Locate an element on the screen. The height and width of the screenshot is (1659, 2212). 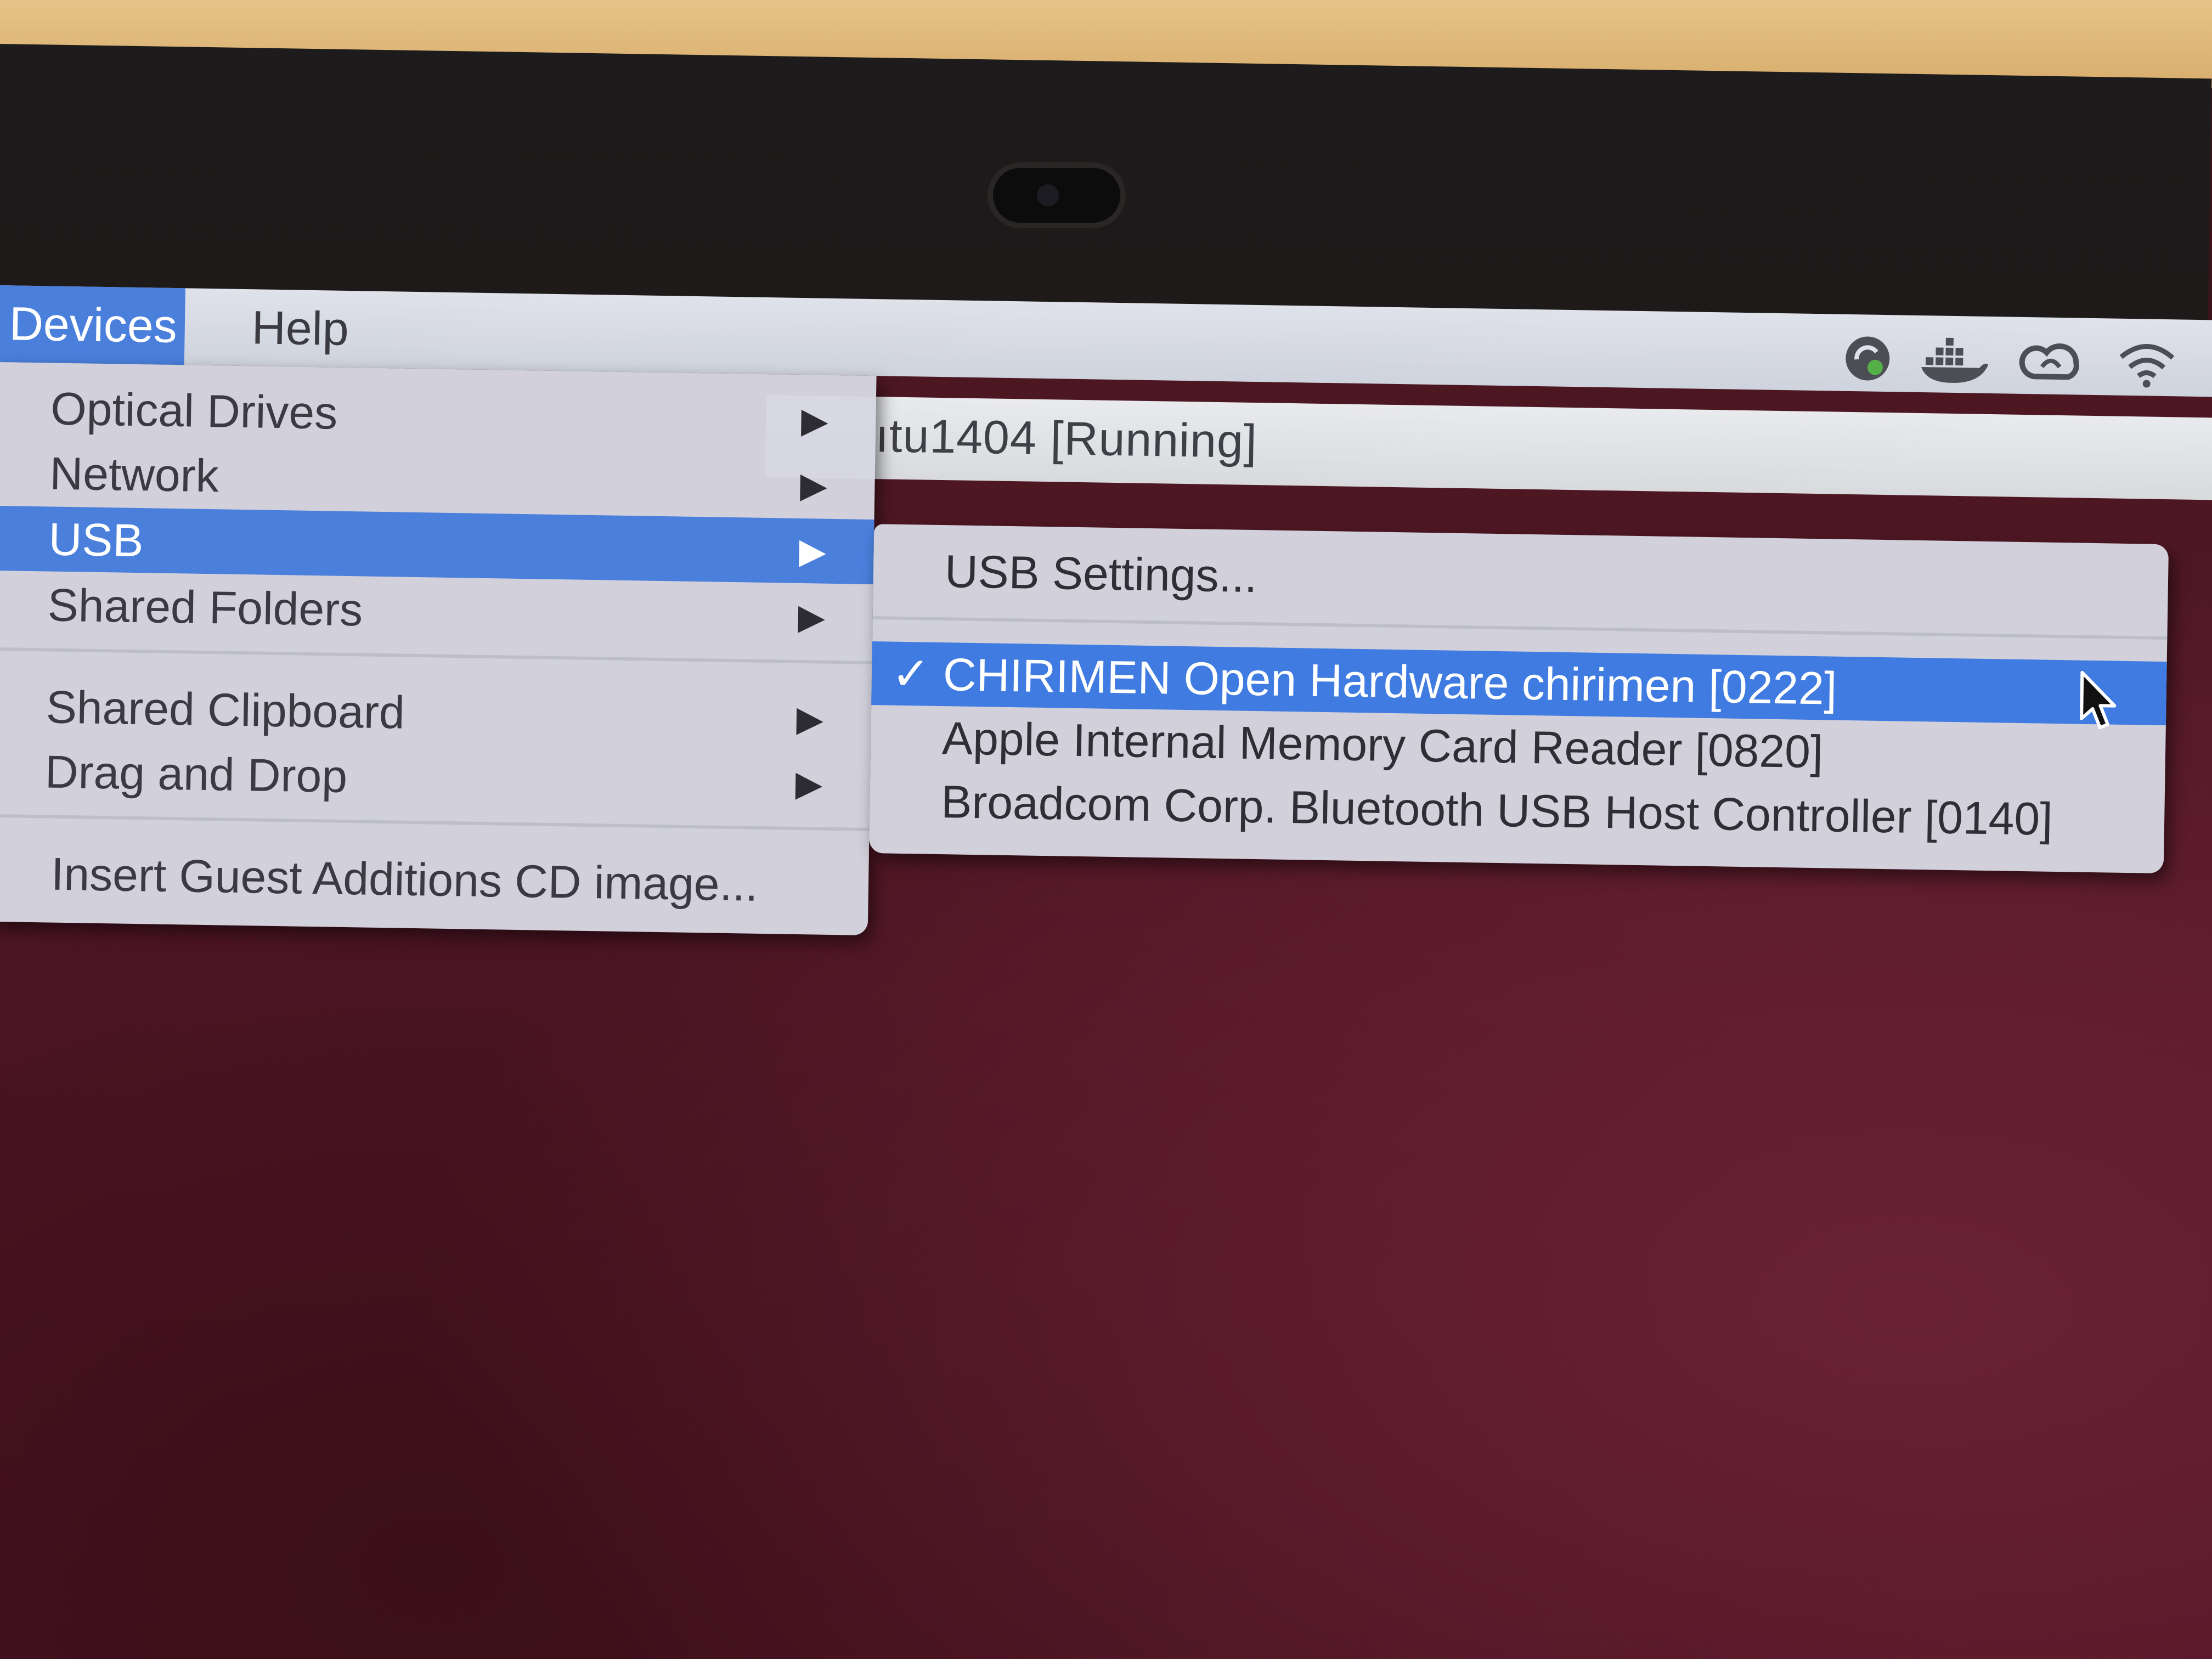
menu-item-label: Network is located at coordinates (134, 474).